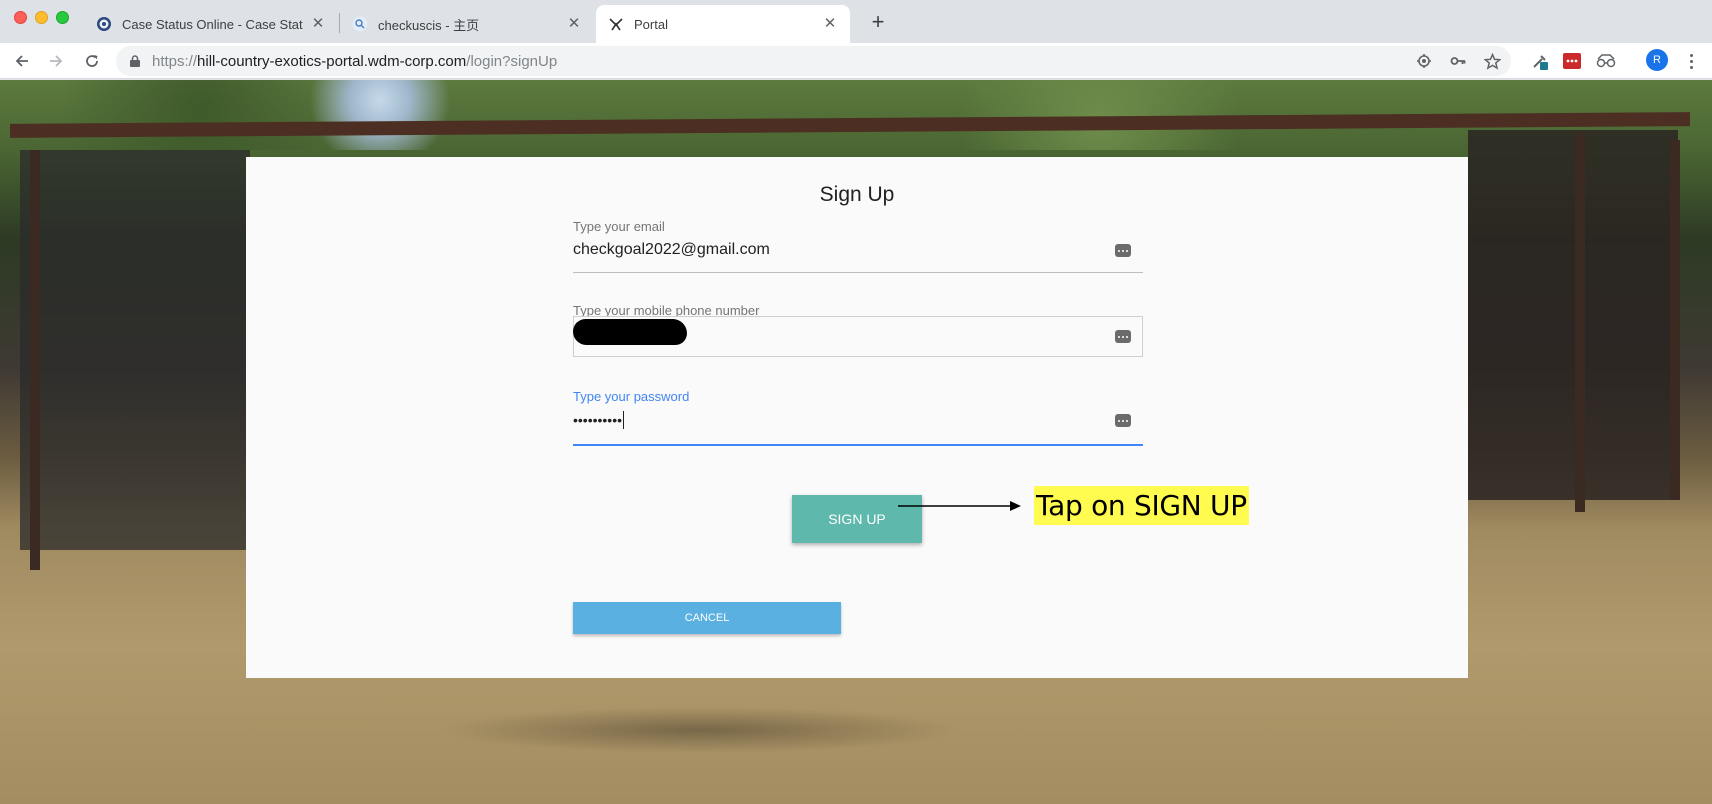 This screenshot has height=804, width=1712. Describe the element at coordinates (857, 194) in the screenshot. I see `page-title: Sign Up` at that location.